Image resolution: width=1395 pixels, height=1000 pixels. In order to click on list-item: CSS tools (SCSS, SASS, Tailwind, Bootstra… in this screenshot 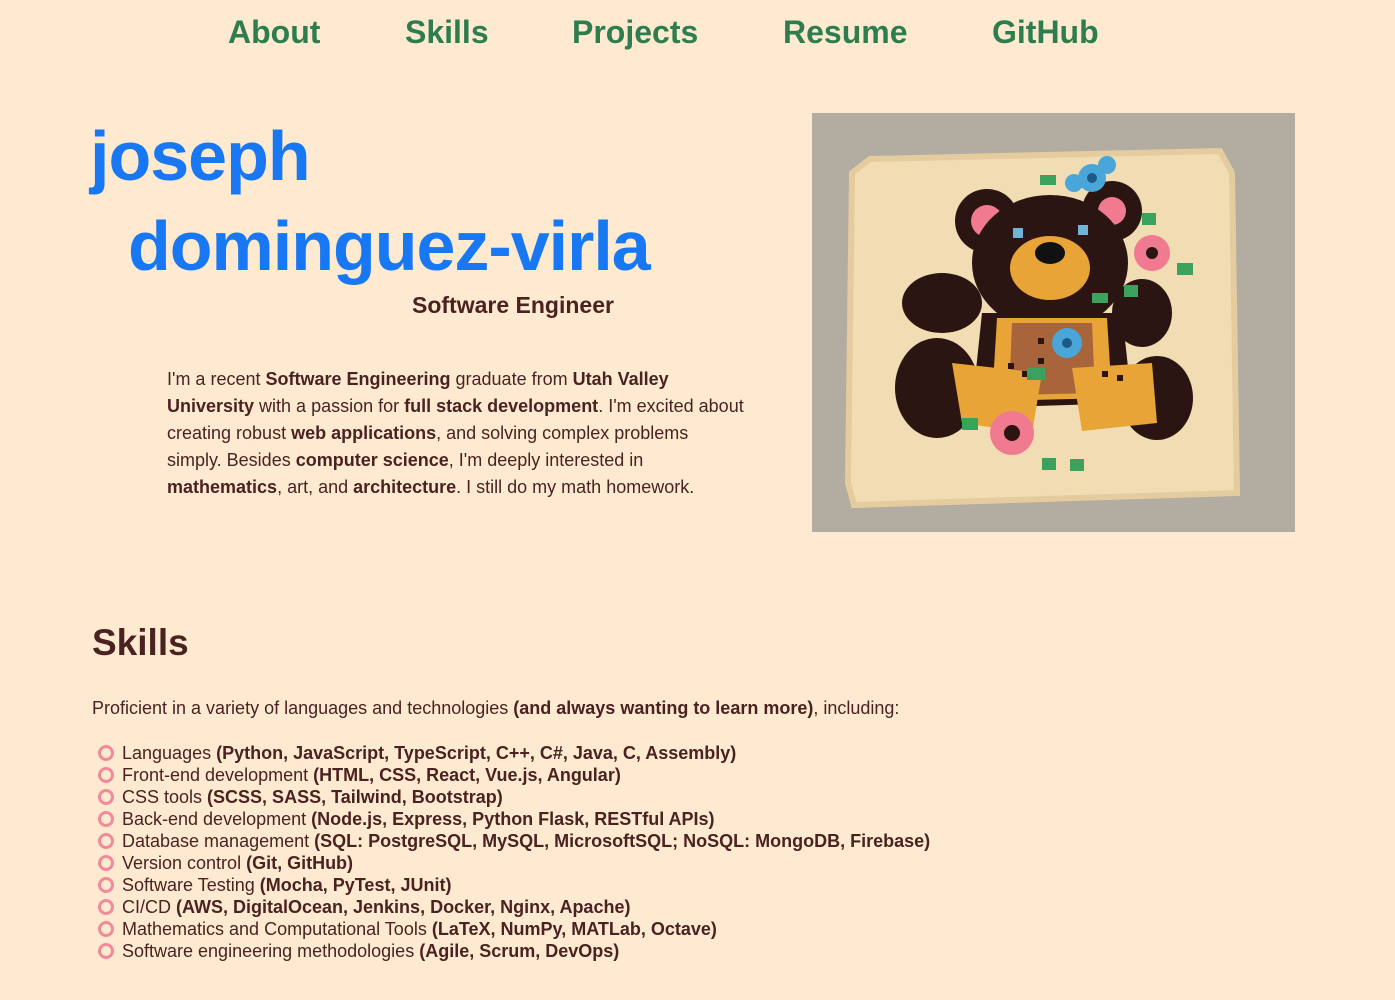, I will do `click(514, 797)`.